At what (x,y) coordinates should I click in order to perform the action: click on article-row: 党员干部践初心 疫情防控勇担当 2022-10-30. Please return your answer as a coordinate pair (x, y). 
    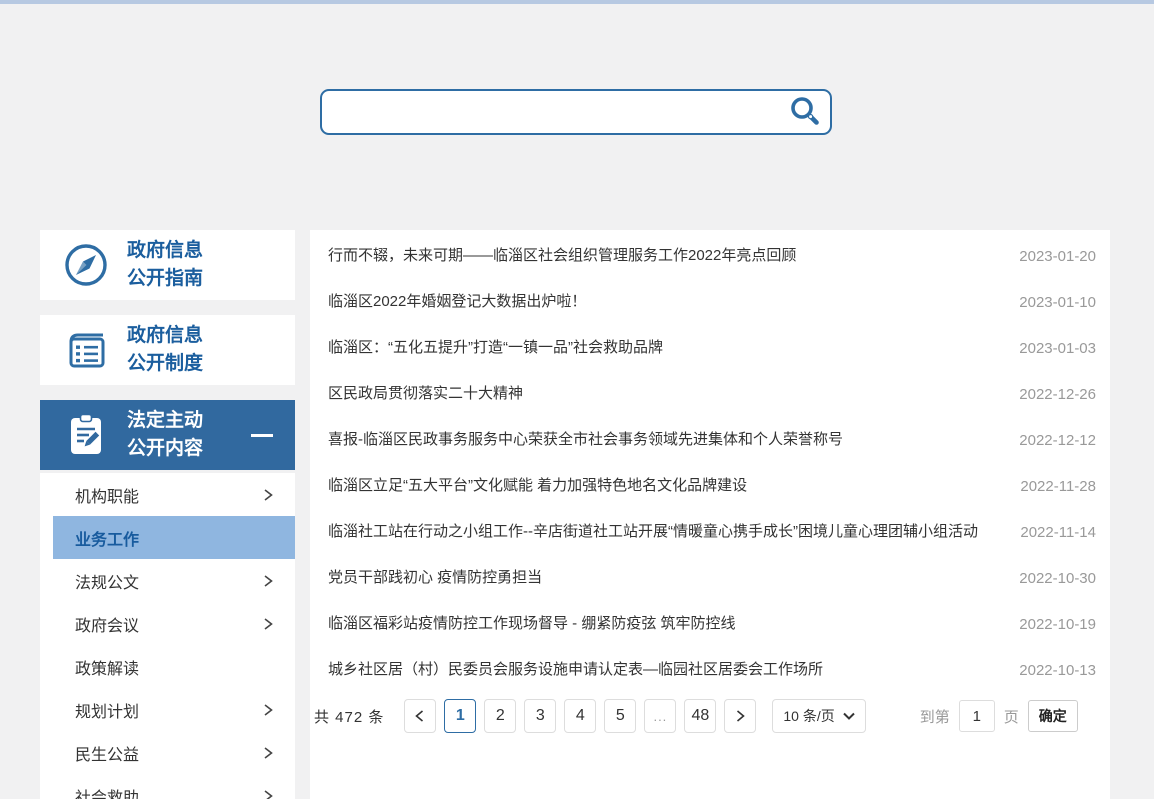
    Looking at the image, I should click on (710, 578).